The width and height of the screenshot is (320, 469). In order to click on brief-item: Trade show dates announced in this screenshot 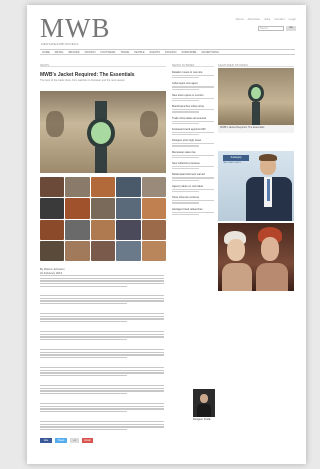, I will do `click(193, 120)`.